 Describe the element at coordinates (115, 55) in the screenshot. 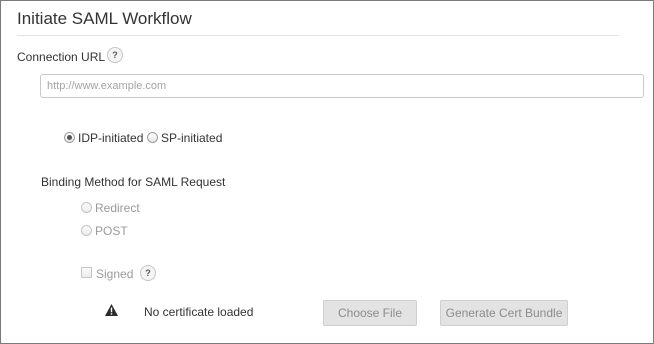

I see `connection-url-help-icon: ?` at that location.